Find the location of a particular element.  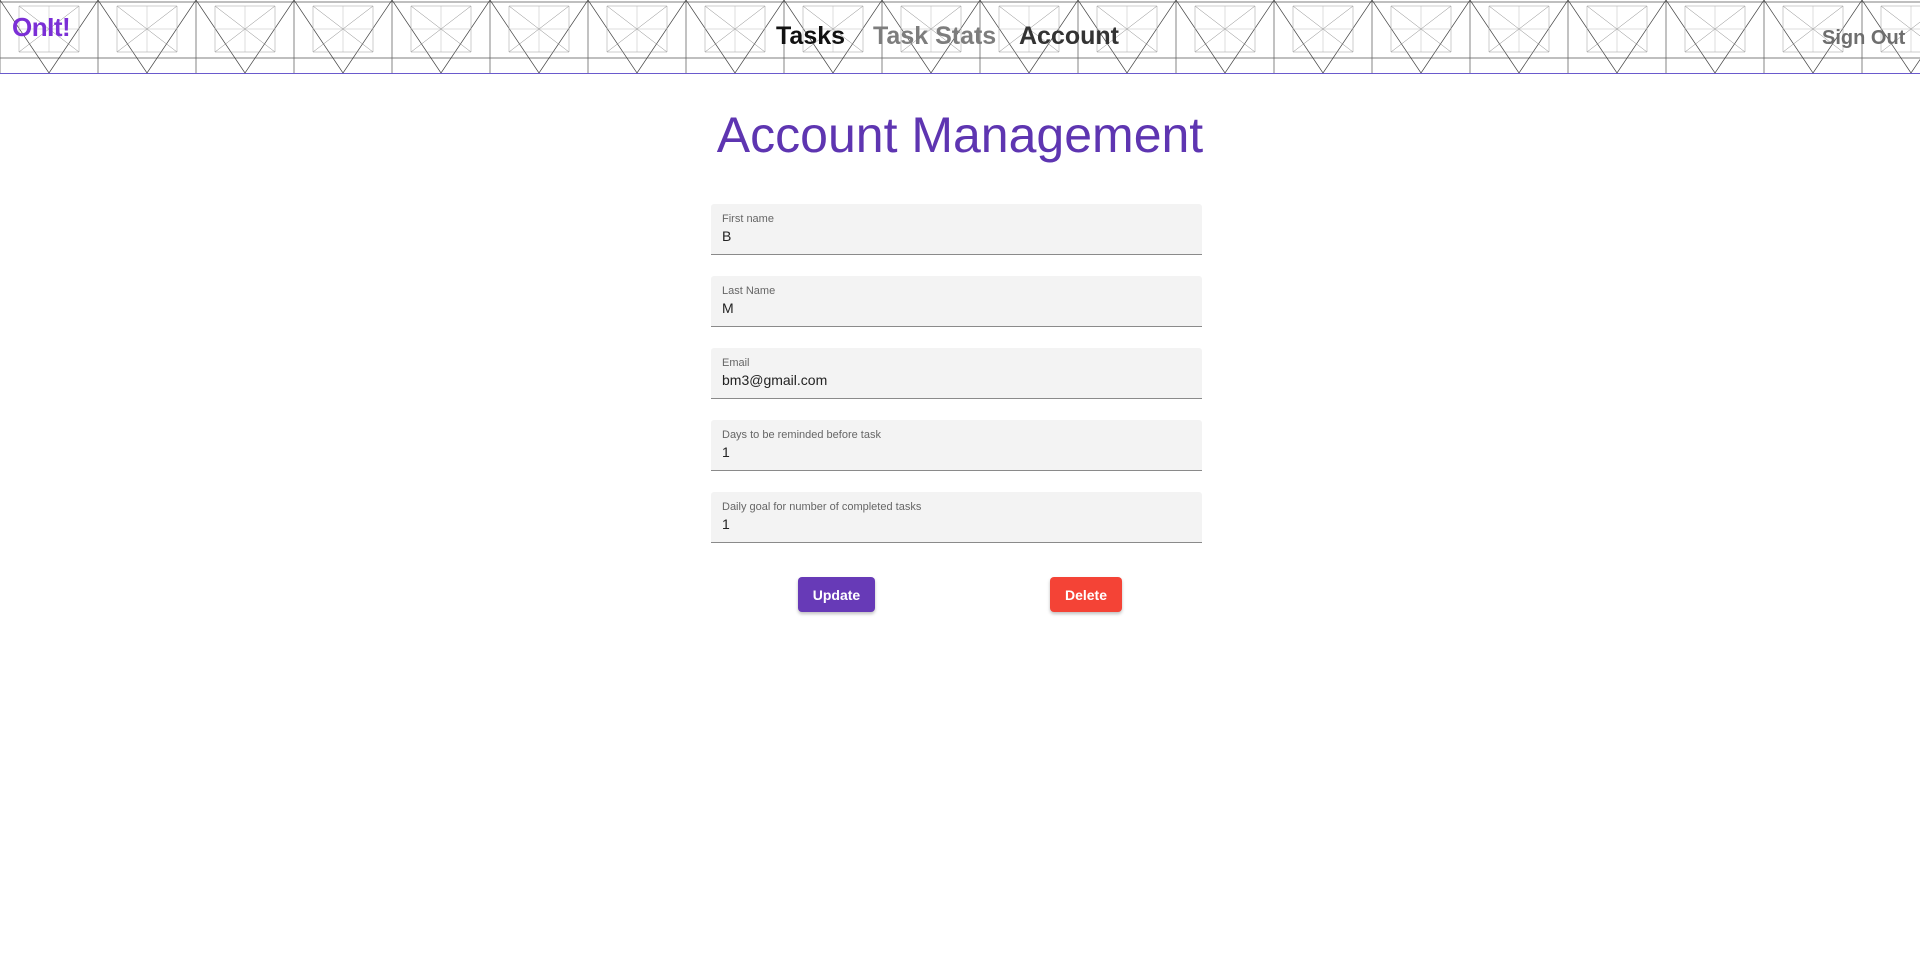

last-name-value: M is located at coordinates (728, 308).